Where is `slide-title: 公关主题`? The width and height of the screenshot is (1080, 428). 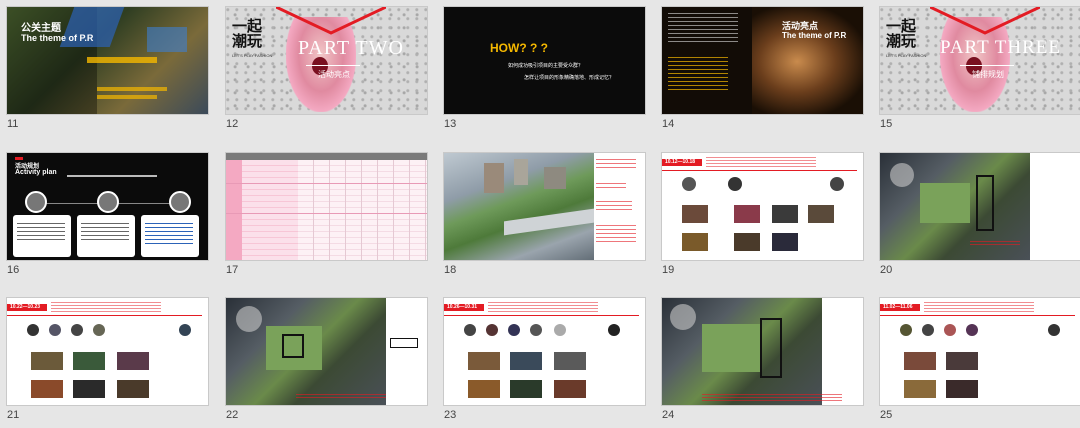 slide-title: 公关主题 is located at coordinates (41, 28).